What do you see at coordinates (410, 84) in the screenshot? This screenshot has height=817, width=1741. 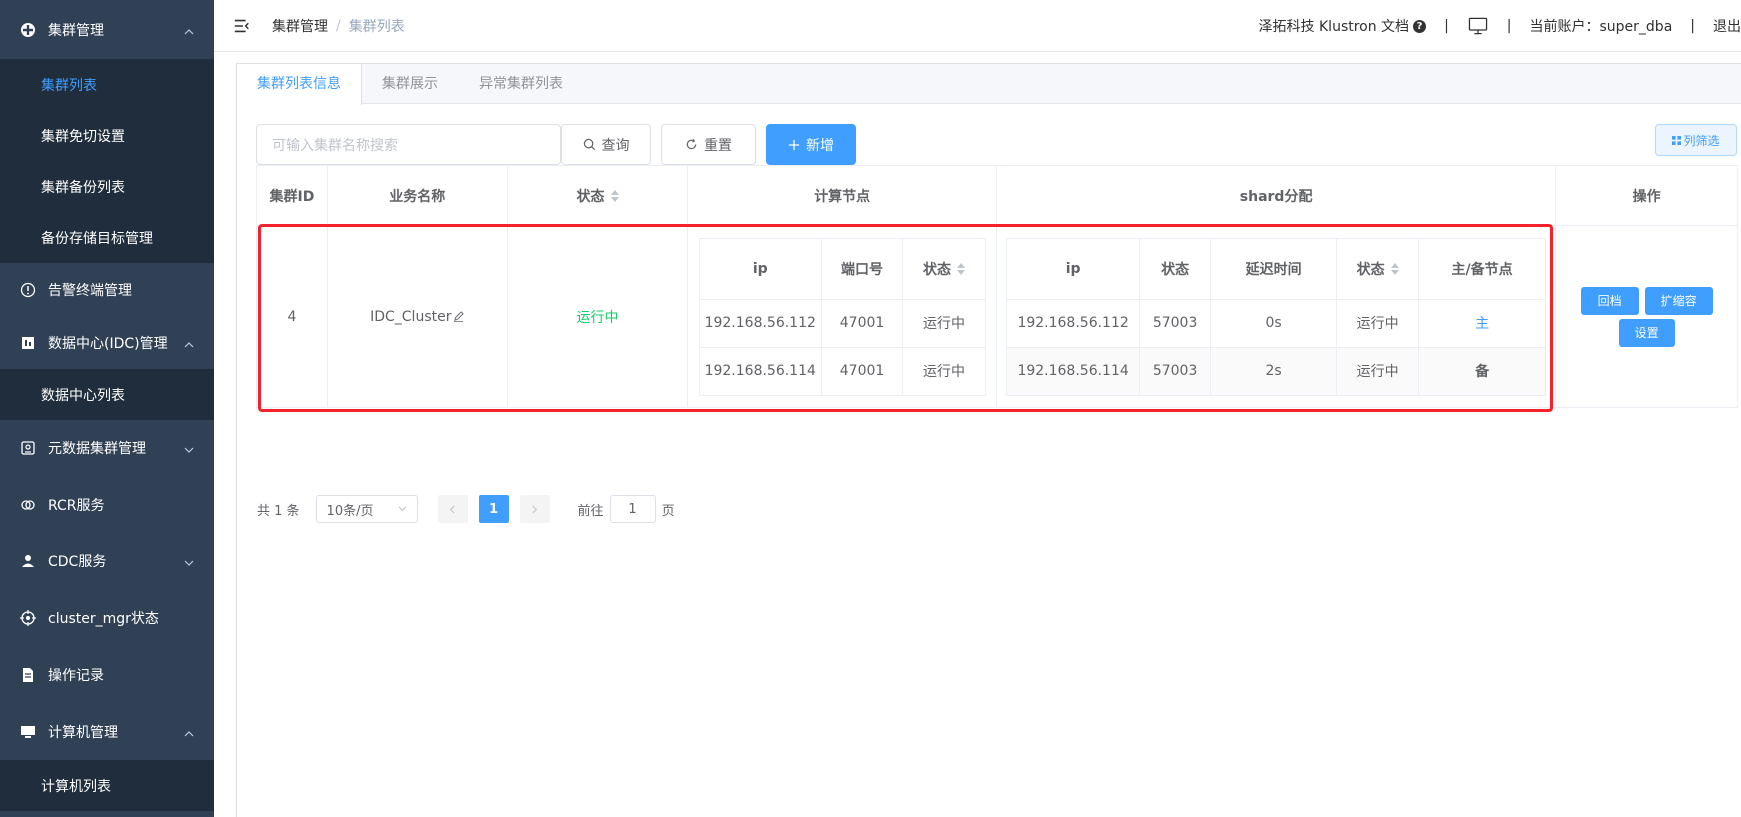 I see `tab-cluster-display: 集群展示` at bounding box center [410, 84].